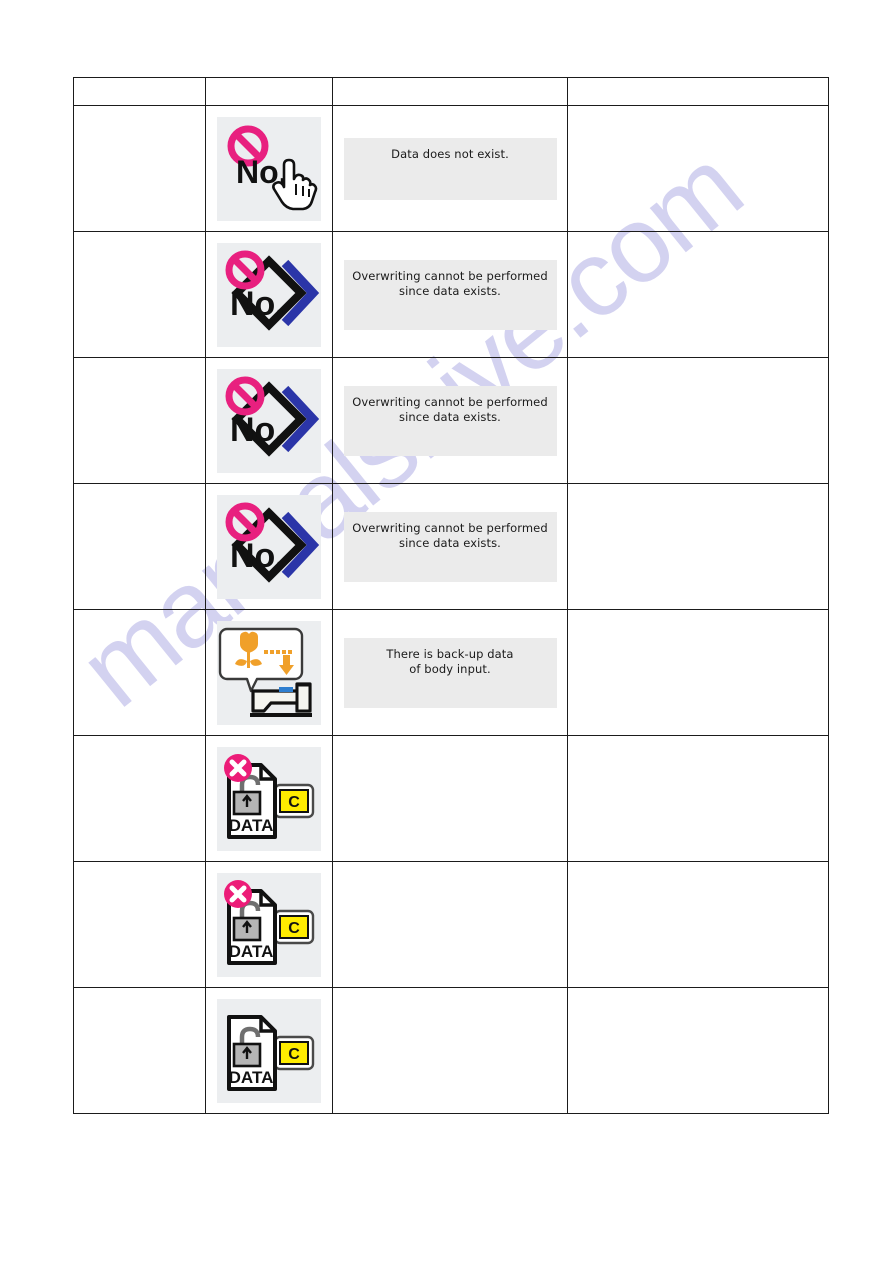 This screenshot has width=893, height=1263. Describe the element at coordinates (450, 661) in the screenshot. I see `message-text: There is back-up data of body input.` at that location.